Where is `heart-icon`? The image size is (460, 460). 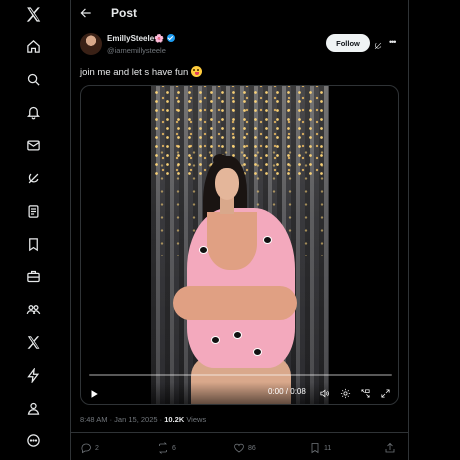
heart-icon is located at coordinates (239, 448).